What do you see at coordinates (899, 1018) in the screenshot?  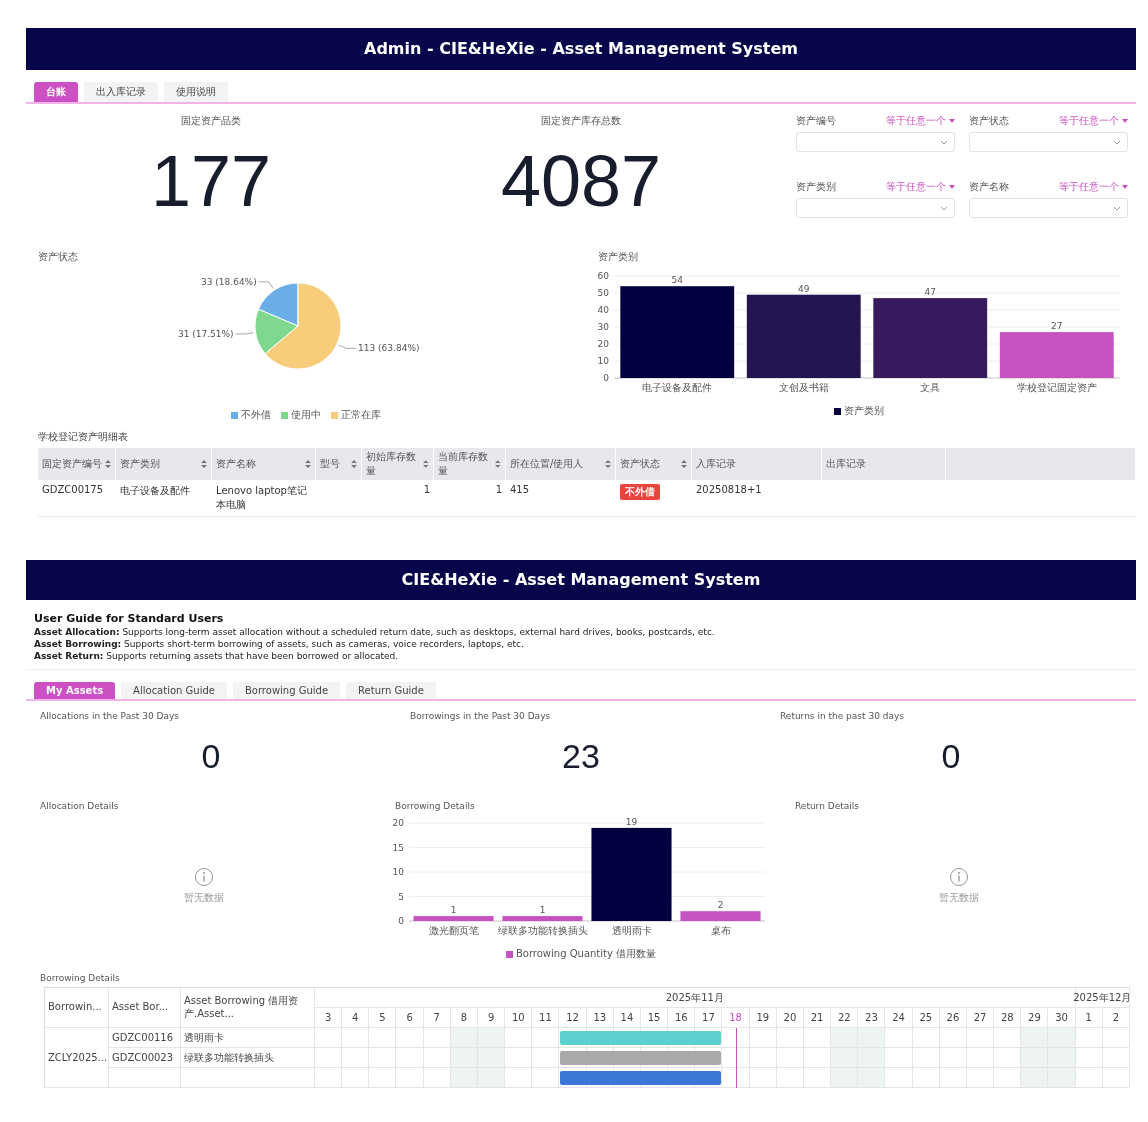 I see `day-header: 24` at bounding box center [899, 1018].